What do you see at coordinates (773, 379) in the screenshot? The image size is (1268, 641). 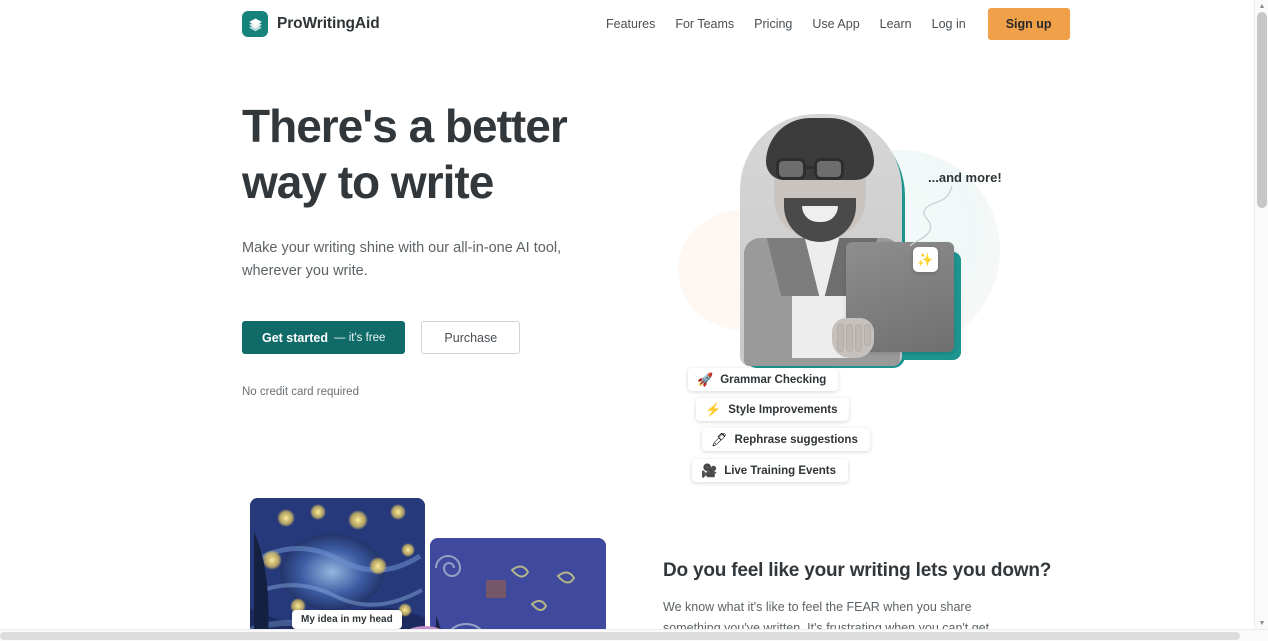 I see `feature-chip-label: Grammar Checking` at bounding box center [773, 379].